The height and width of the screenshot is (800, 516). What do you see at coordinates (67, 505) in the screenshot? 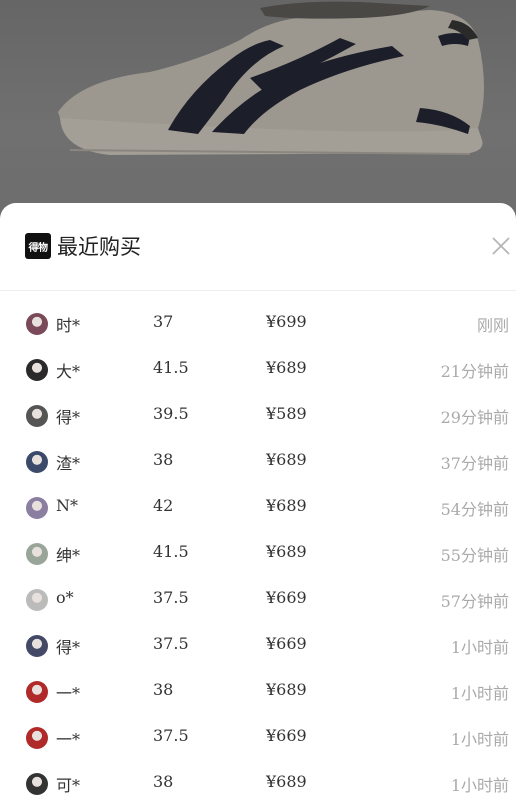
I see `user-name: N*` at bounding box center [67, 505].